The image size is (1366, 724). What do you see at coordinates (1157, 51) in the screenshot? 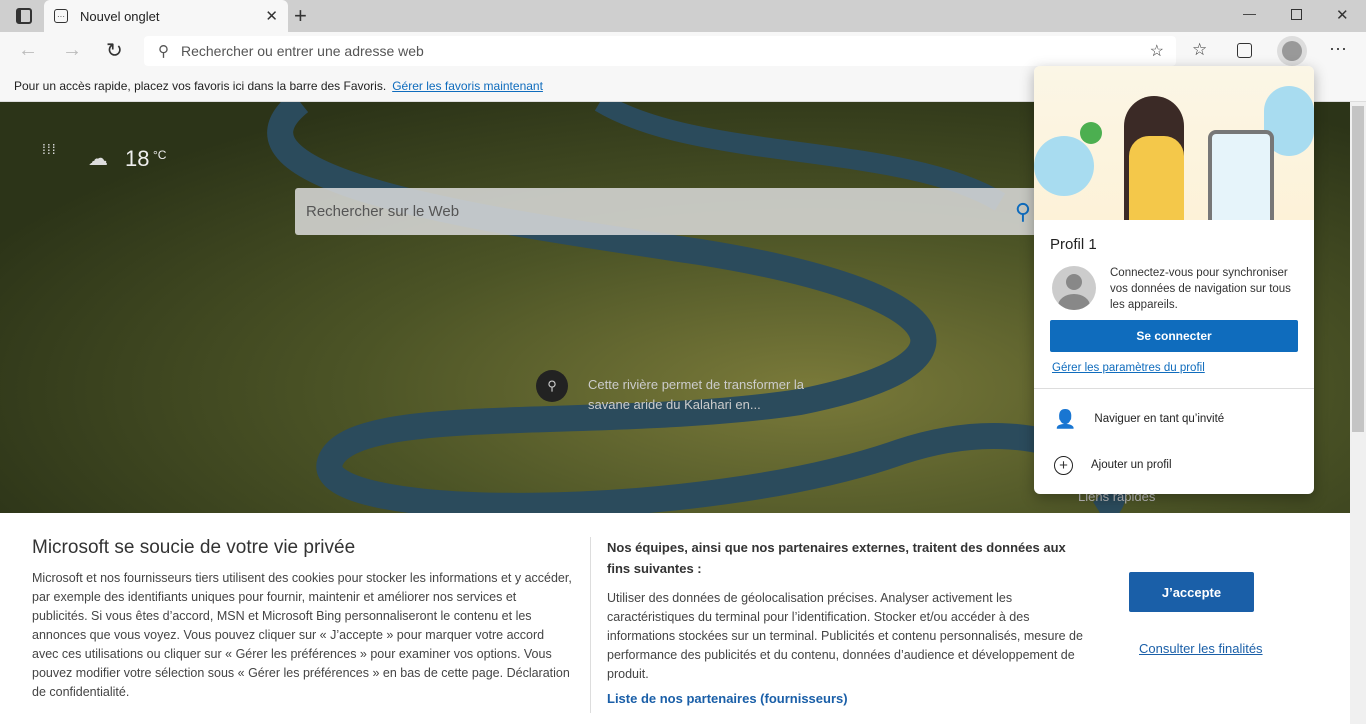
I see `add-favorite-icon: ☆` at bounding box center [1157, 51].